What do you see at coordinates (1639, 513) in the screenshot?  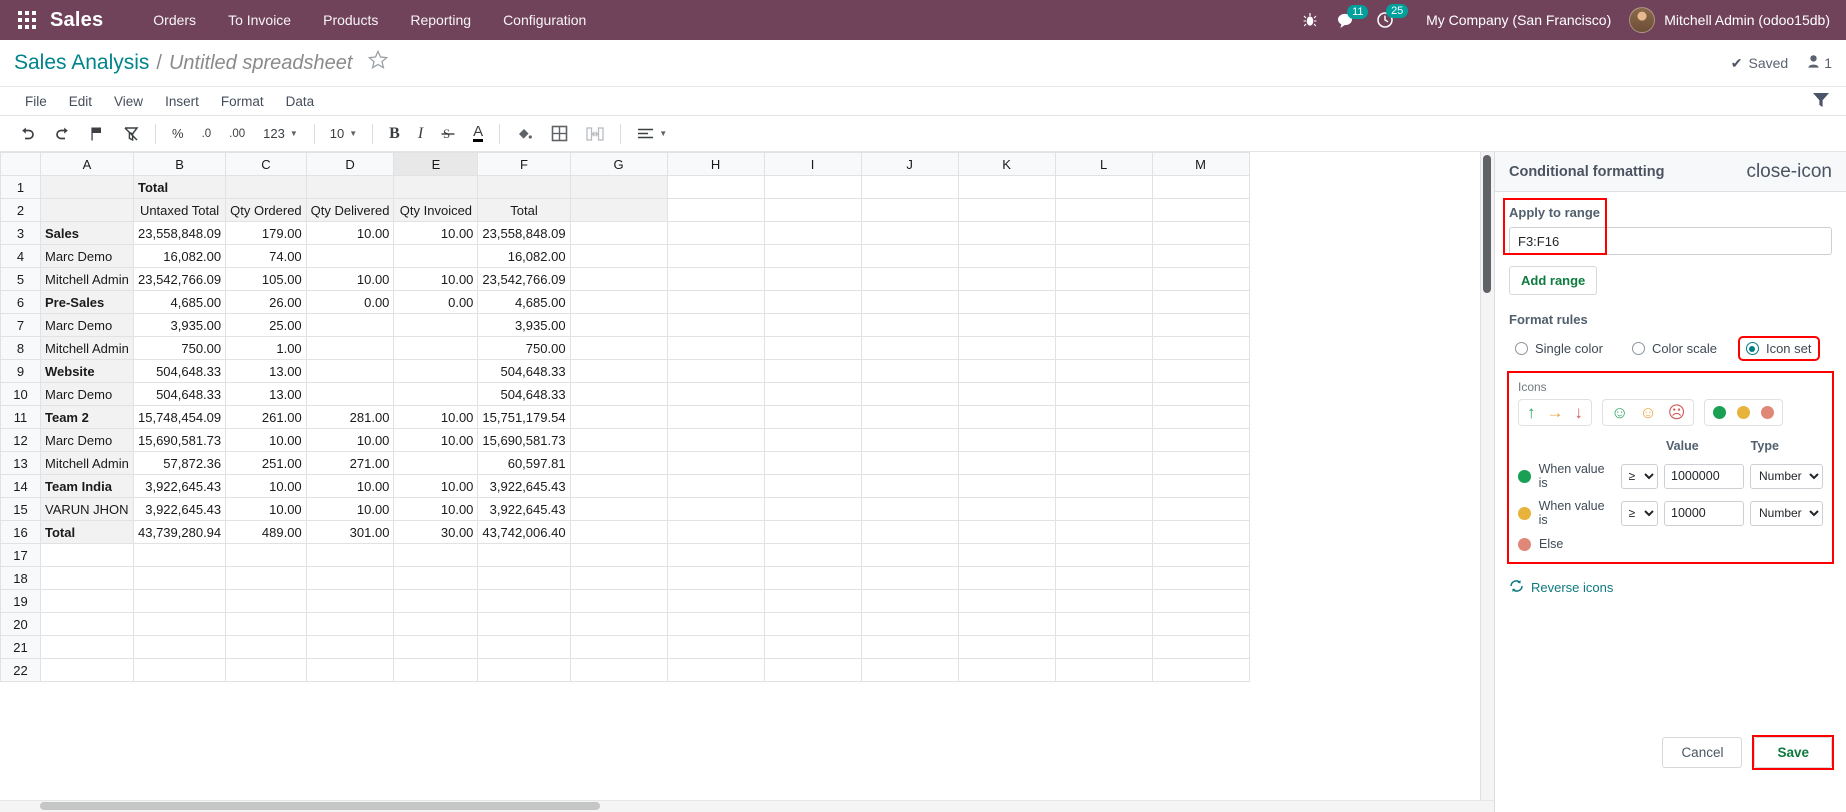 I see `rule-2-operator-select: ≥` at bounding box center [1639, 513].